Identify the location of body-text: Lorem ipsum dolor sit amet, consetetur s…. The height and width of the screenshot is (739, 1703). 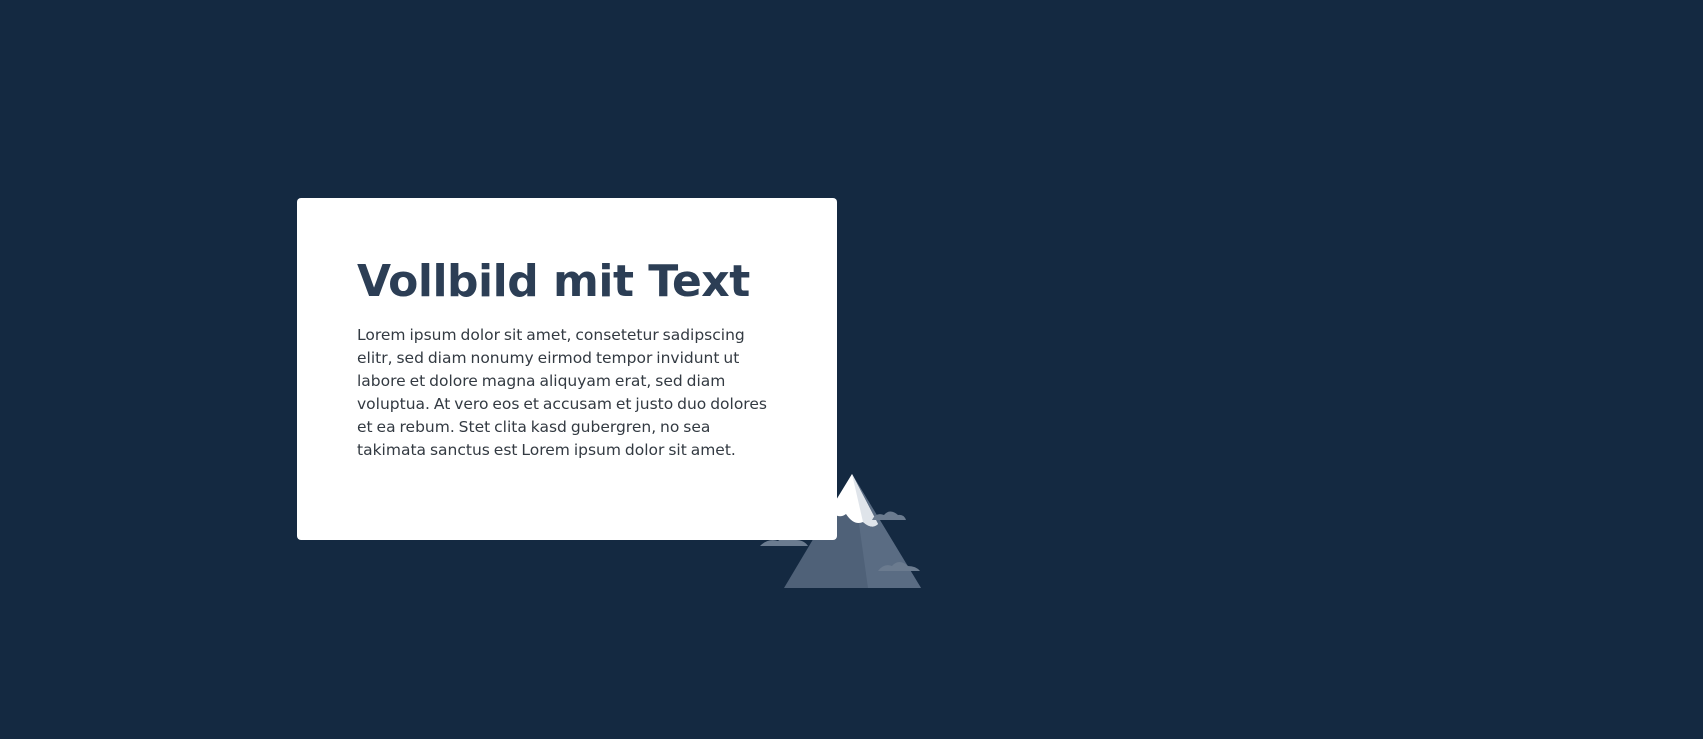
(562, 392).